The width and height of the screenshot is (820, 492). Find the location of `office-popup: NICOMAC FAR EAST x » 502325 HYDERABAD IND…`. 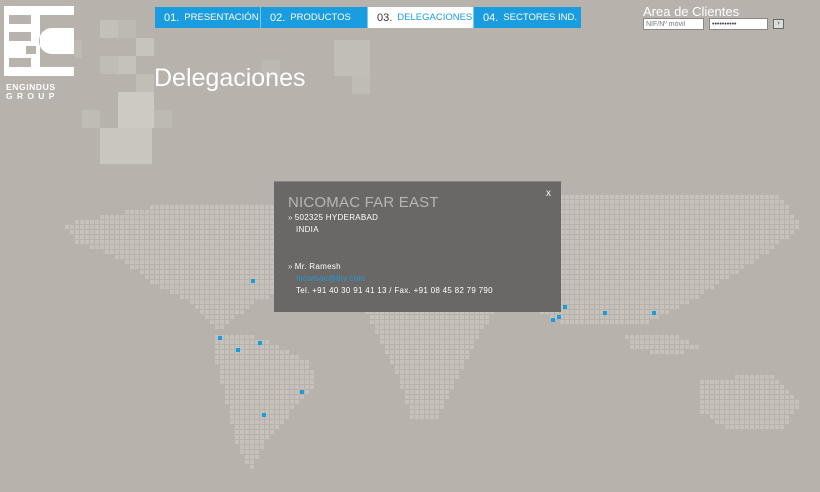

office-popup: NICOMAC FAR EAST x » 502325 HYDERABAD IND… is located at coordinates (417, 246).